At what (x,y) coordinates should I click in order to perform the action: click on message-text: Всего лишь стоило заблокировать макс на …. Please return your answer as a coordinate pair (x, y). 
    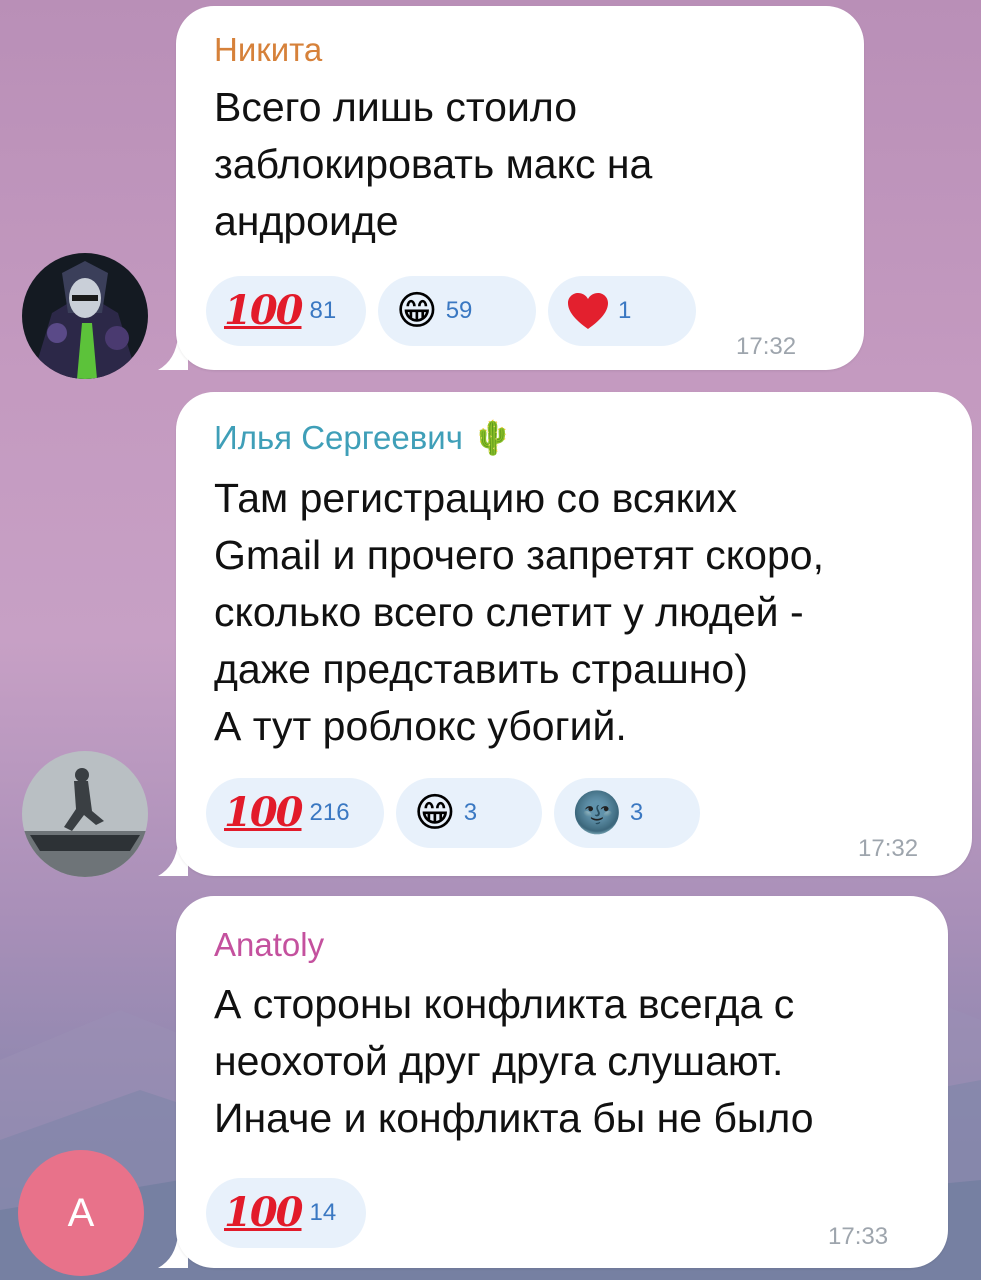
    Looking at the image, I should click on (433, 164).